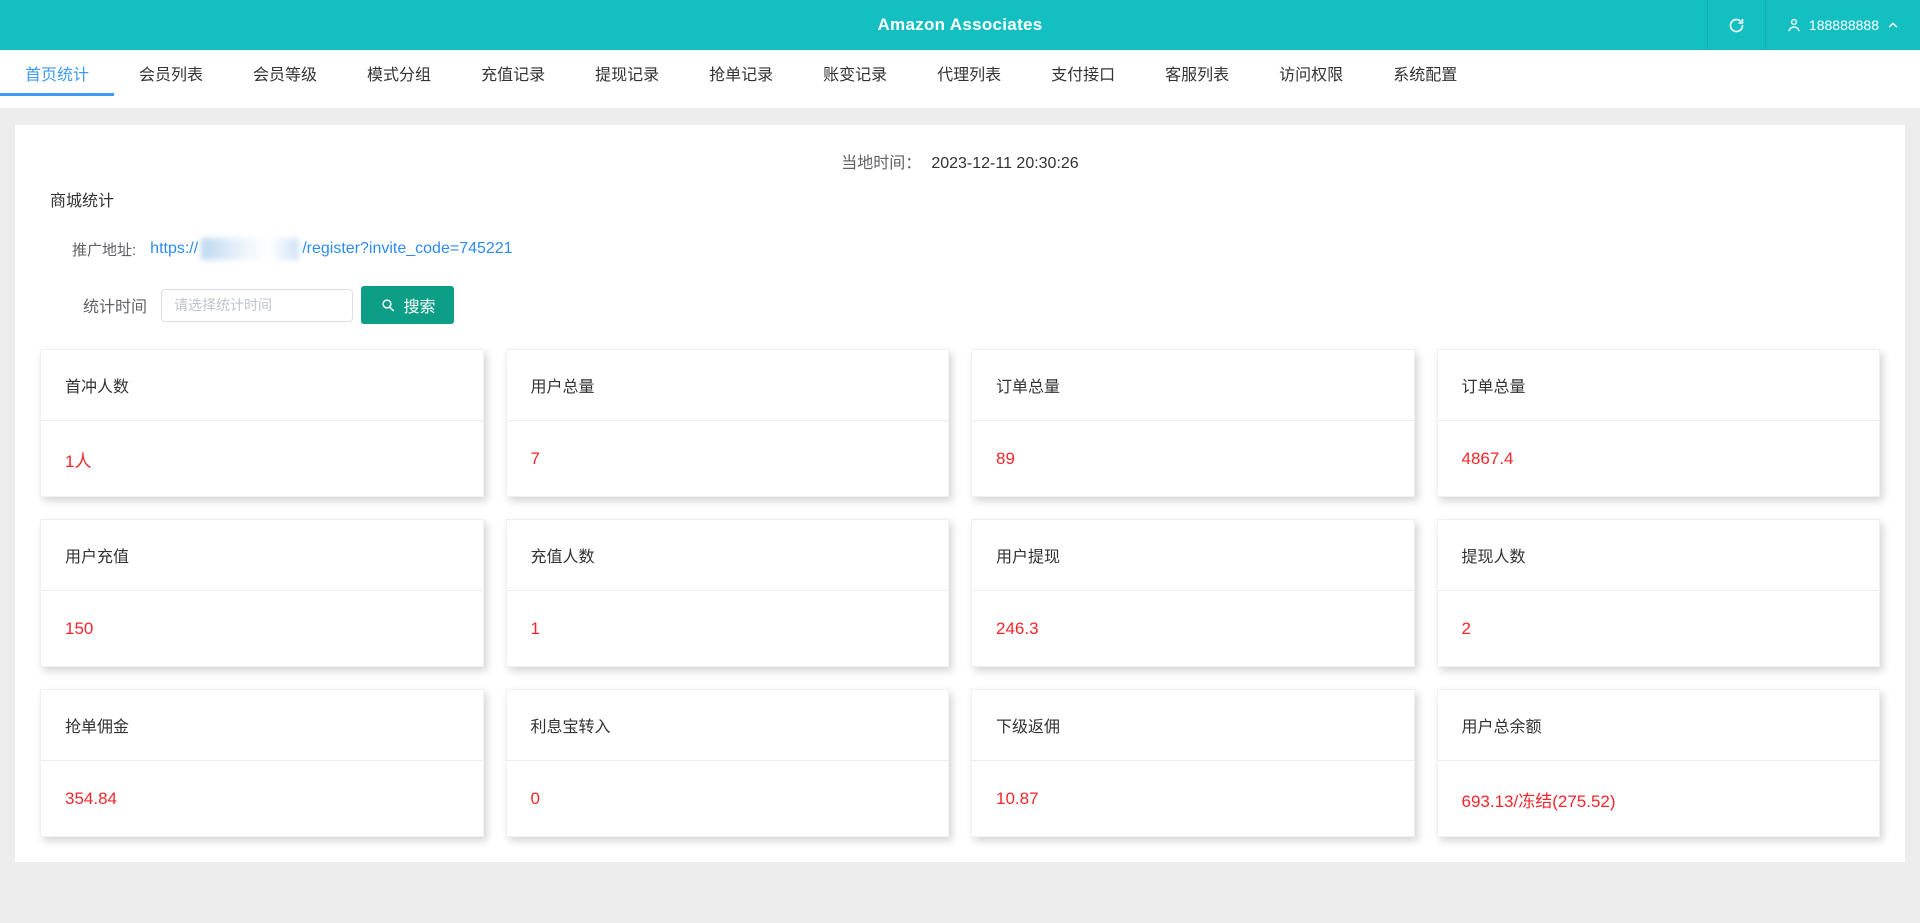 The image size is (1920, 923). What do you see at coordinates (727, 763) in the screenshot?
I see `stat-card: 利息宝转入 0` at bounding box center [727, 763].